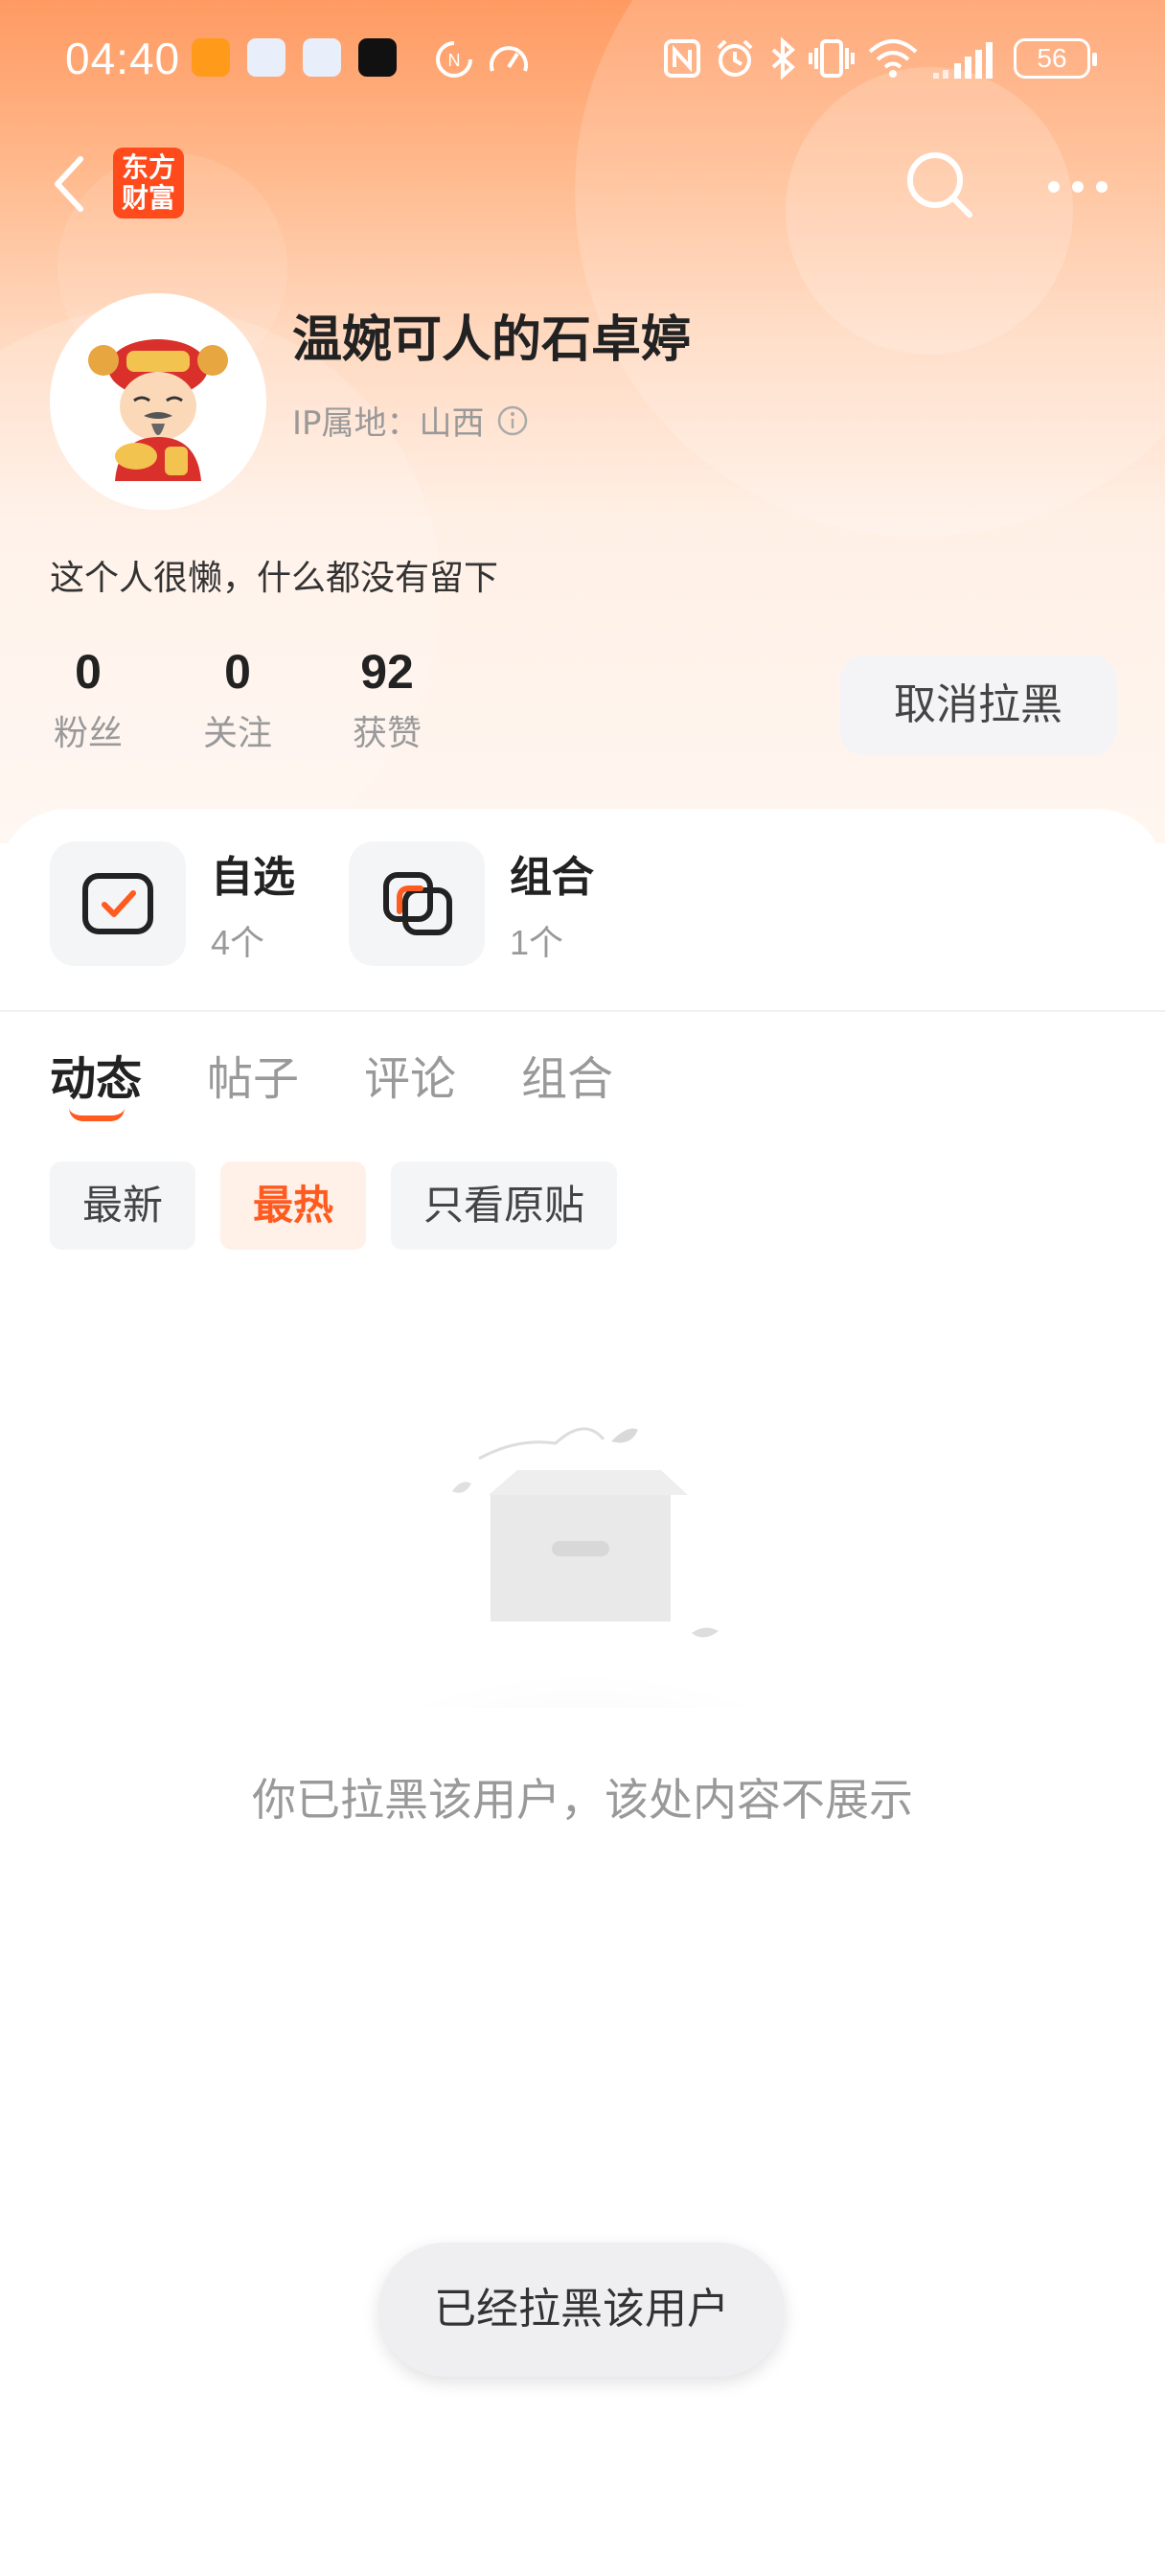 This screenshot has height=2576, width=1165. What do you see at coordinates (238, 942) in the screenshot?
I see `feature-count: 4个` at bounding box center [238, 942].